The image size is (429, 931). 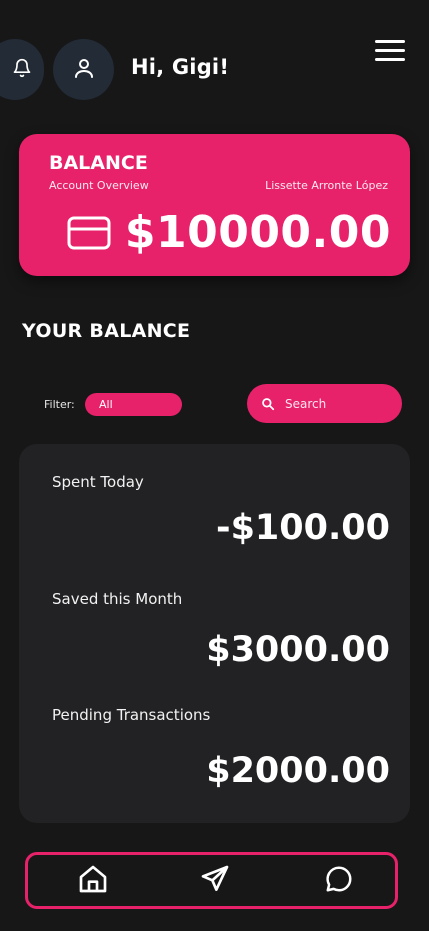 I want to click on notifications-button, so click(x=22, y=69).